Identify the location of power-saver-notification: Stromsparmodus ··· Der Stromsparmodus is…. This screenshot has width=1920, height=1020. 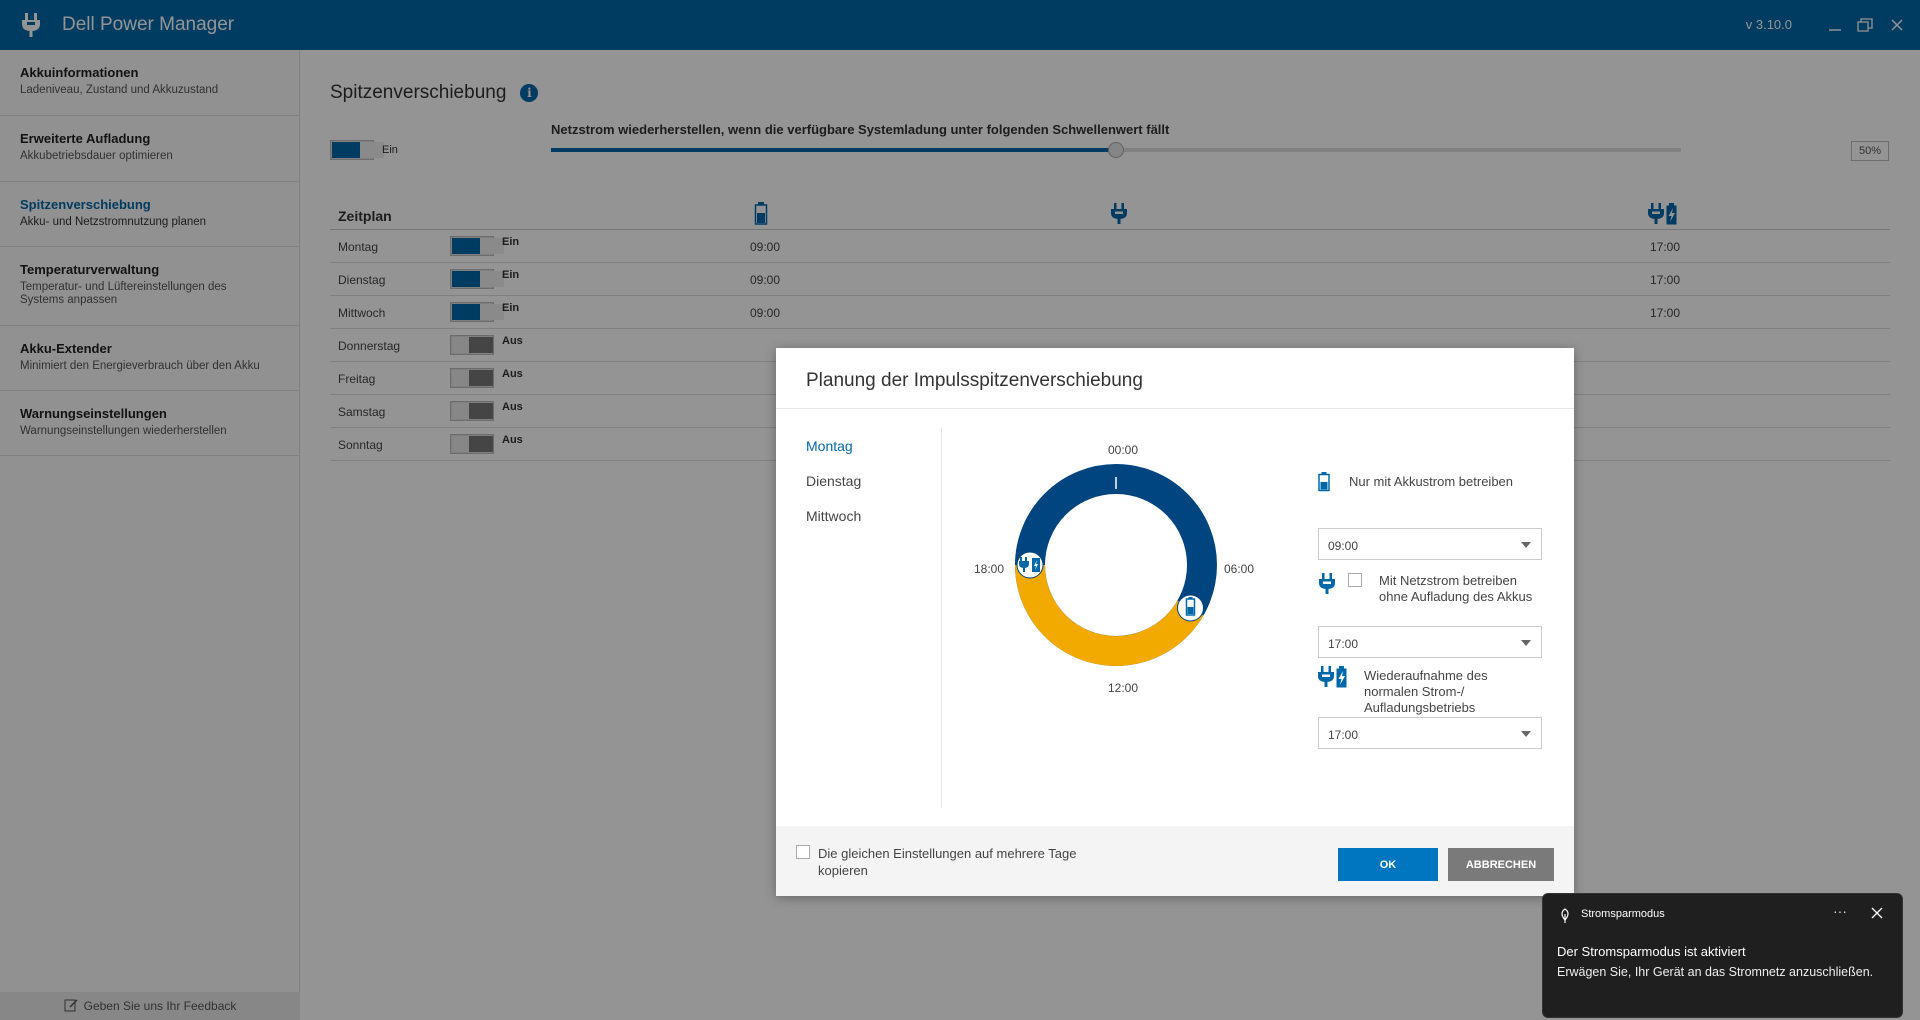
(1722, 955).